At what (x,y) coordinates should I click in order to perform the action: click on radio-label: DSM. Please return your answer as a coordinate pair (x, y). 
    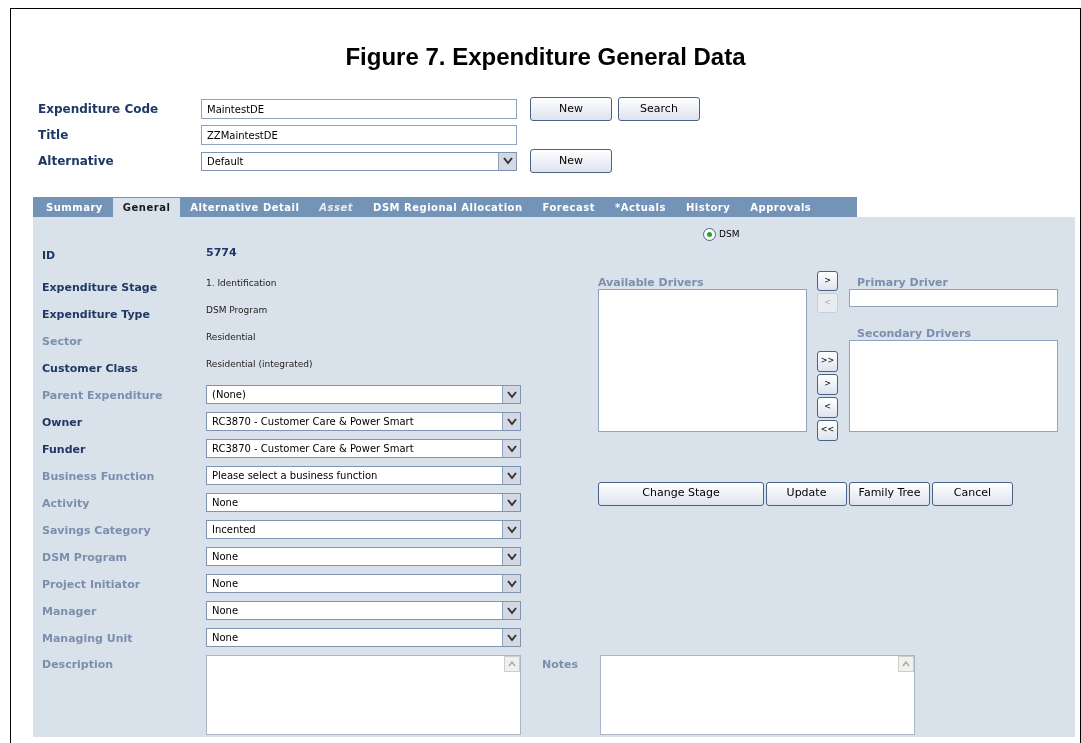
    Looking at the image, I should click on (729, 234).